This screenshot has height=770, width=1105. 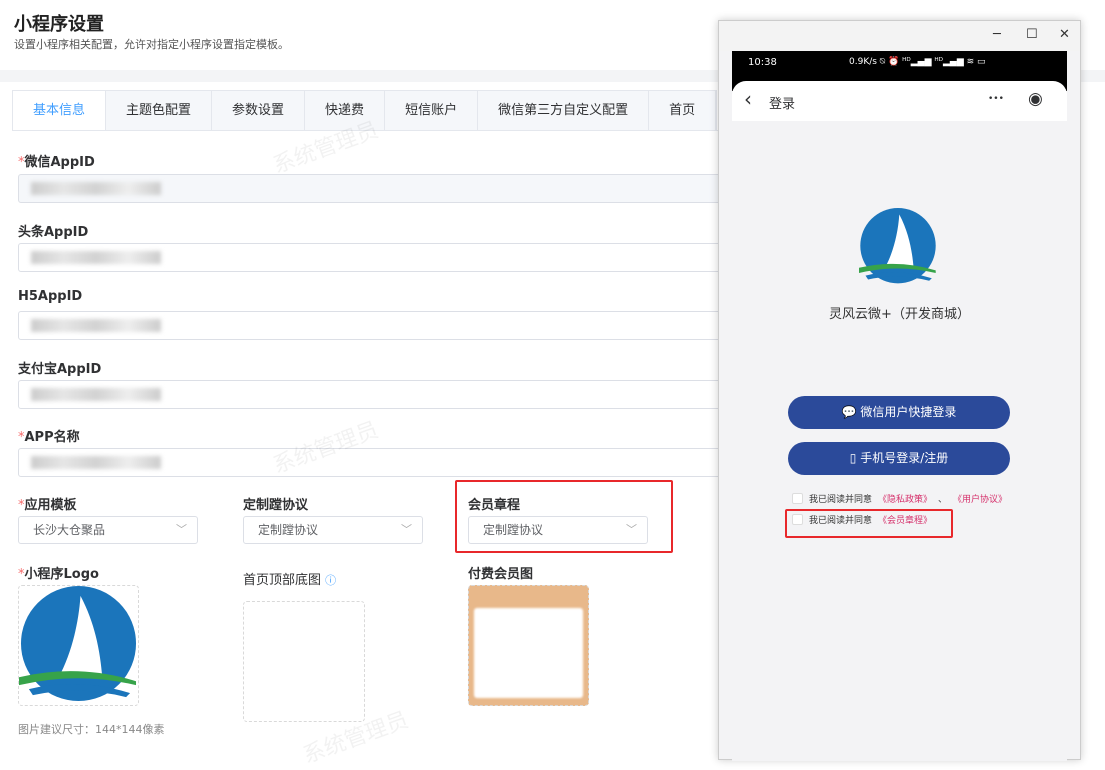 I want to click on privacy-policy-link: 《隐私政策》, so click(x=905, y=498).